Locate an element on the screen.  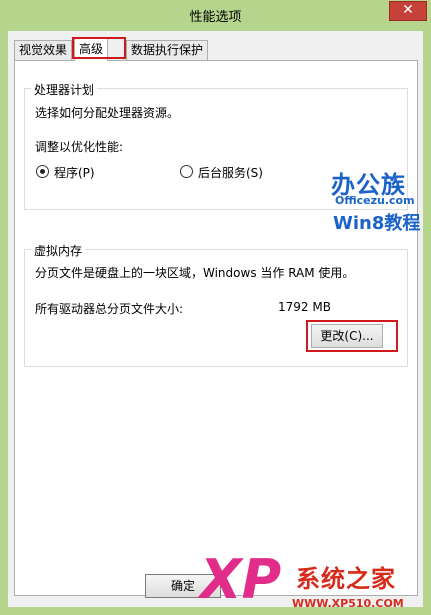
radio-label: 后台服务(S) is located at coordinates (230, 173).